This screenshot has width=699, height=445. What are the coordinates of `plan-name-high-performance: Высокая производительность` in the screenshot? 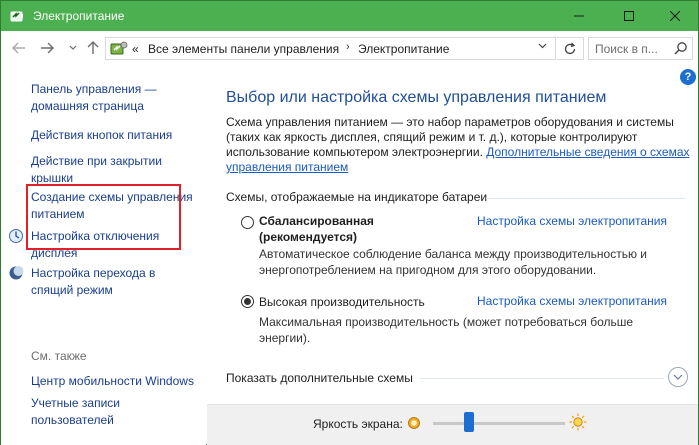 It's located at (342, 302).